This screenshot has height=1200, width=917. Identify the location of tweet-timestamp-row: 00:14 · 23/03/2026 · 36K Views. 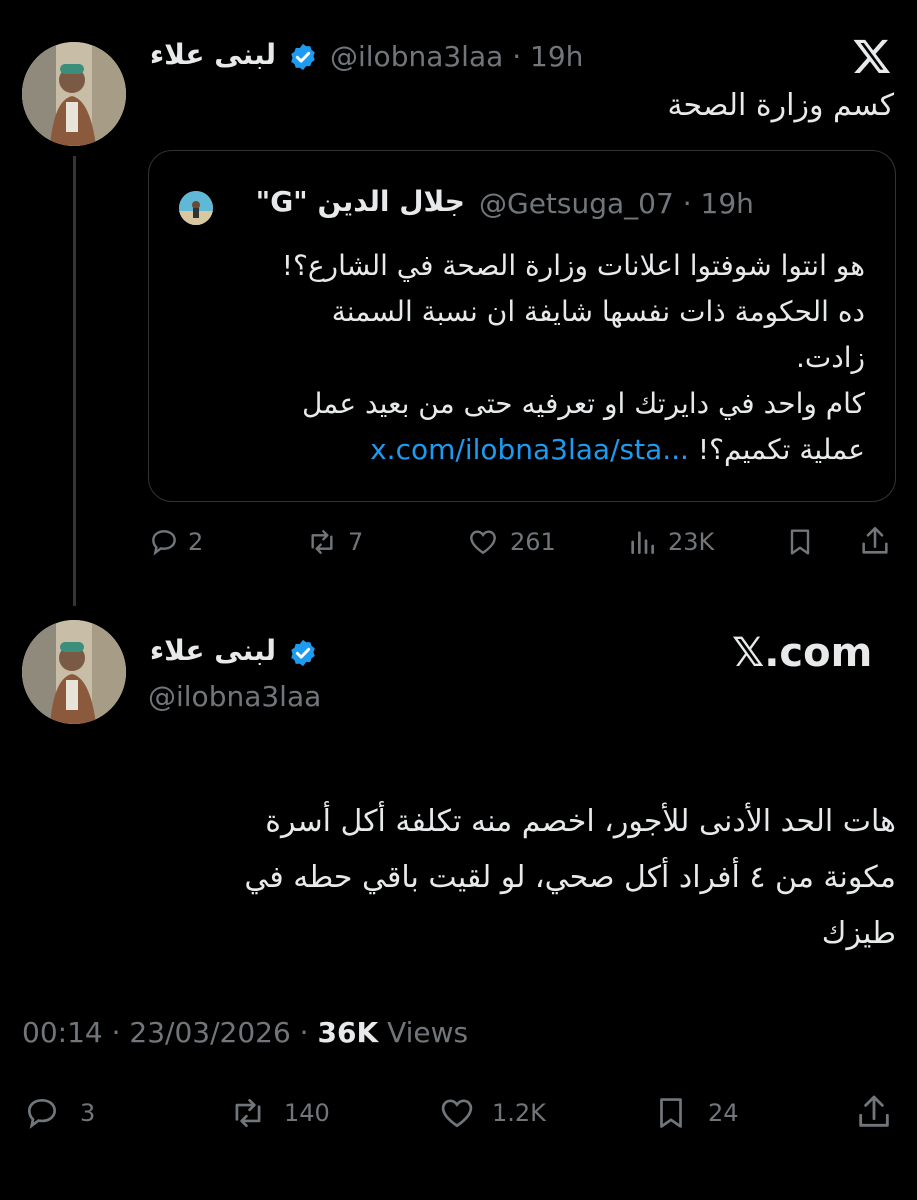
(245, 1032).